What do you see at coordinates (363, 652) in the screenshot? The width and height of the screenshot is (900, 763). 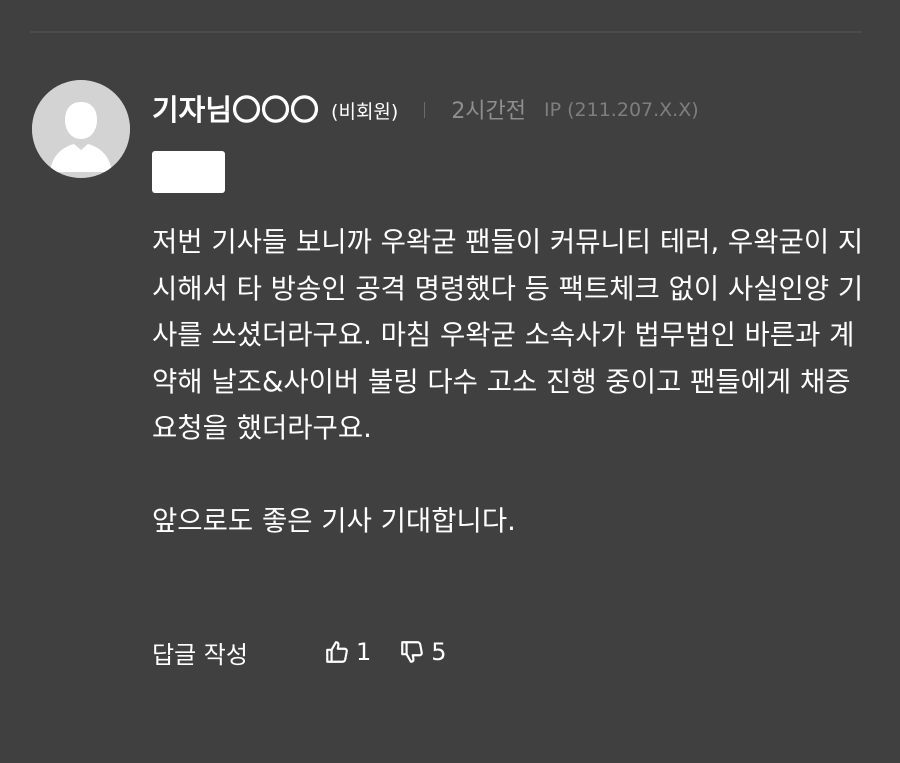 I see `like-count: 1` at bounding box center [363, 652].